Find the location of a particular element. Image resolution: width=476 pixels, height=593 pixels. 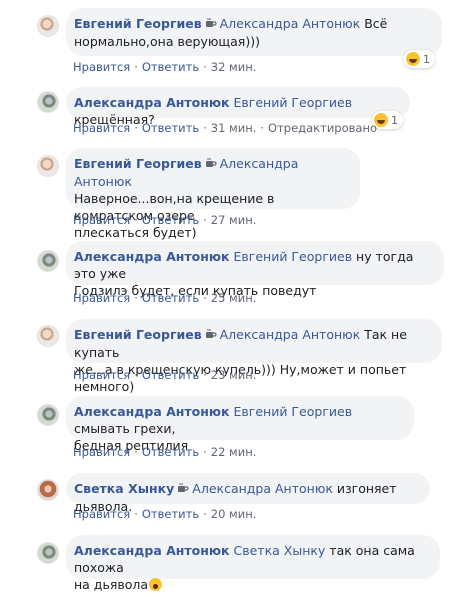

comment-actions: Нравится · Ответить · 23 мин. is located at coordinates (165, 375).